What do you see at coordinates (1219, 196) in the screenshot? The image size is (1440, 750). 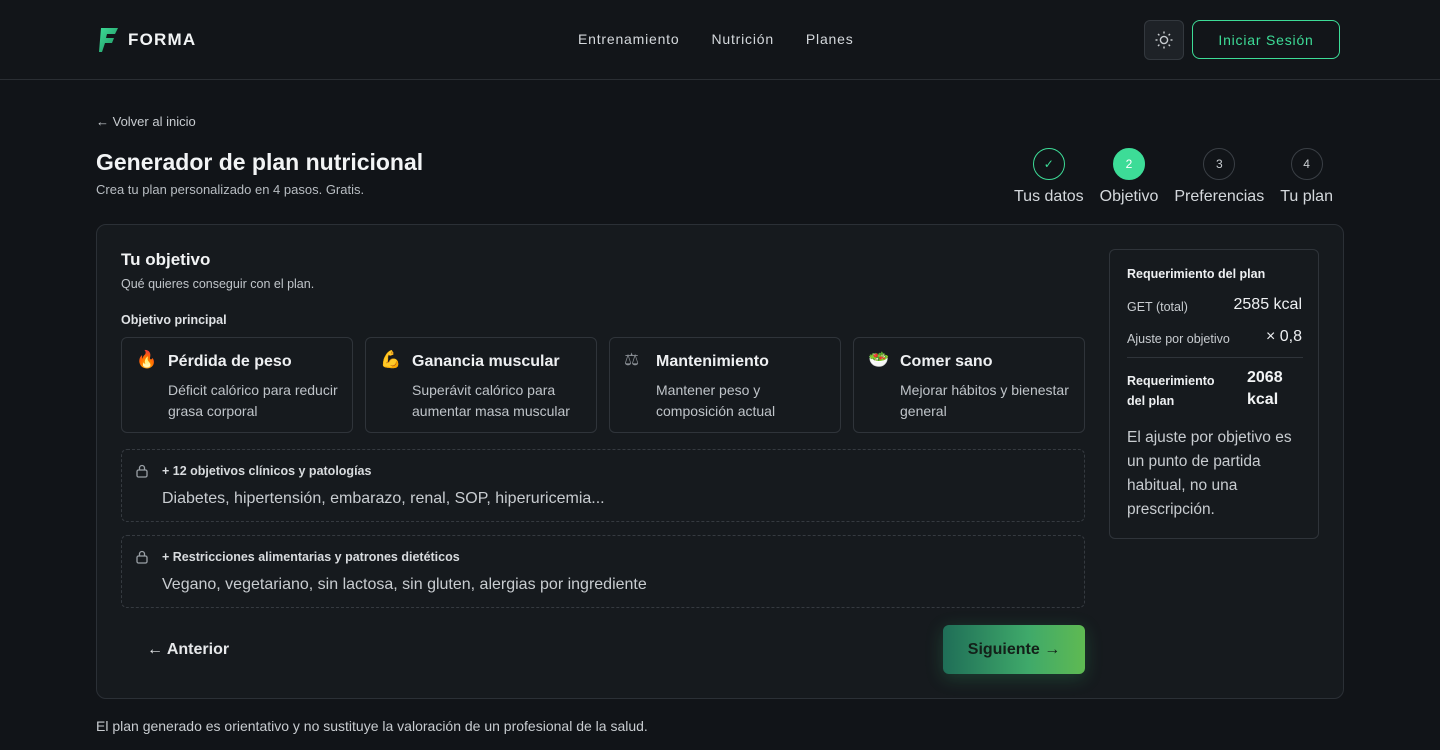 I see `step-label: Preferencias` at bounding box center [1219, 196].